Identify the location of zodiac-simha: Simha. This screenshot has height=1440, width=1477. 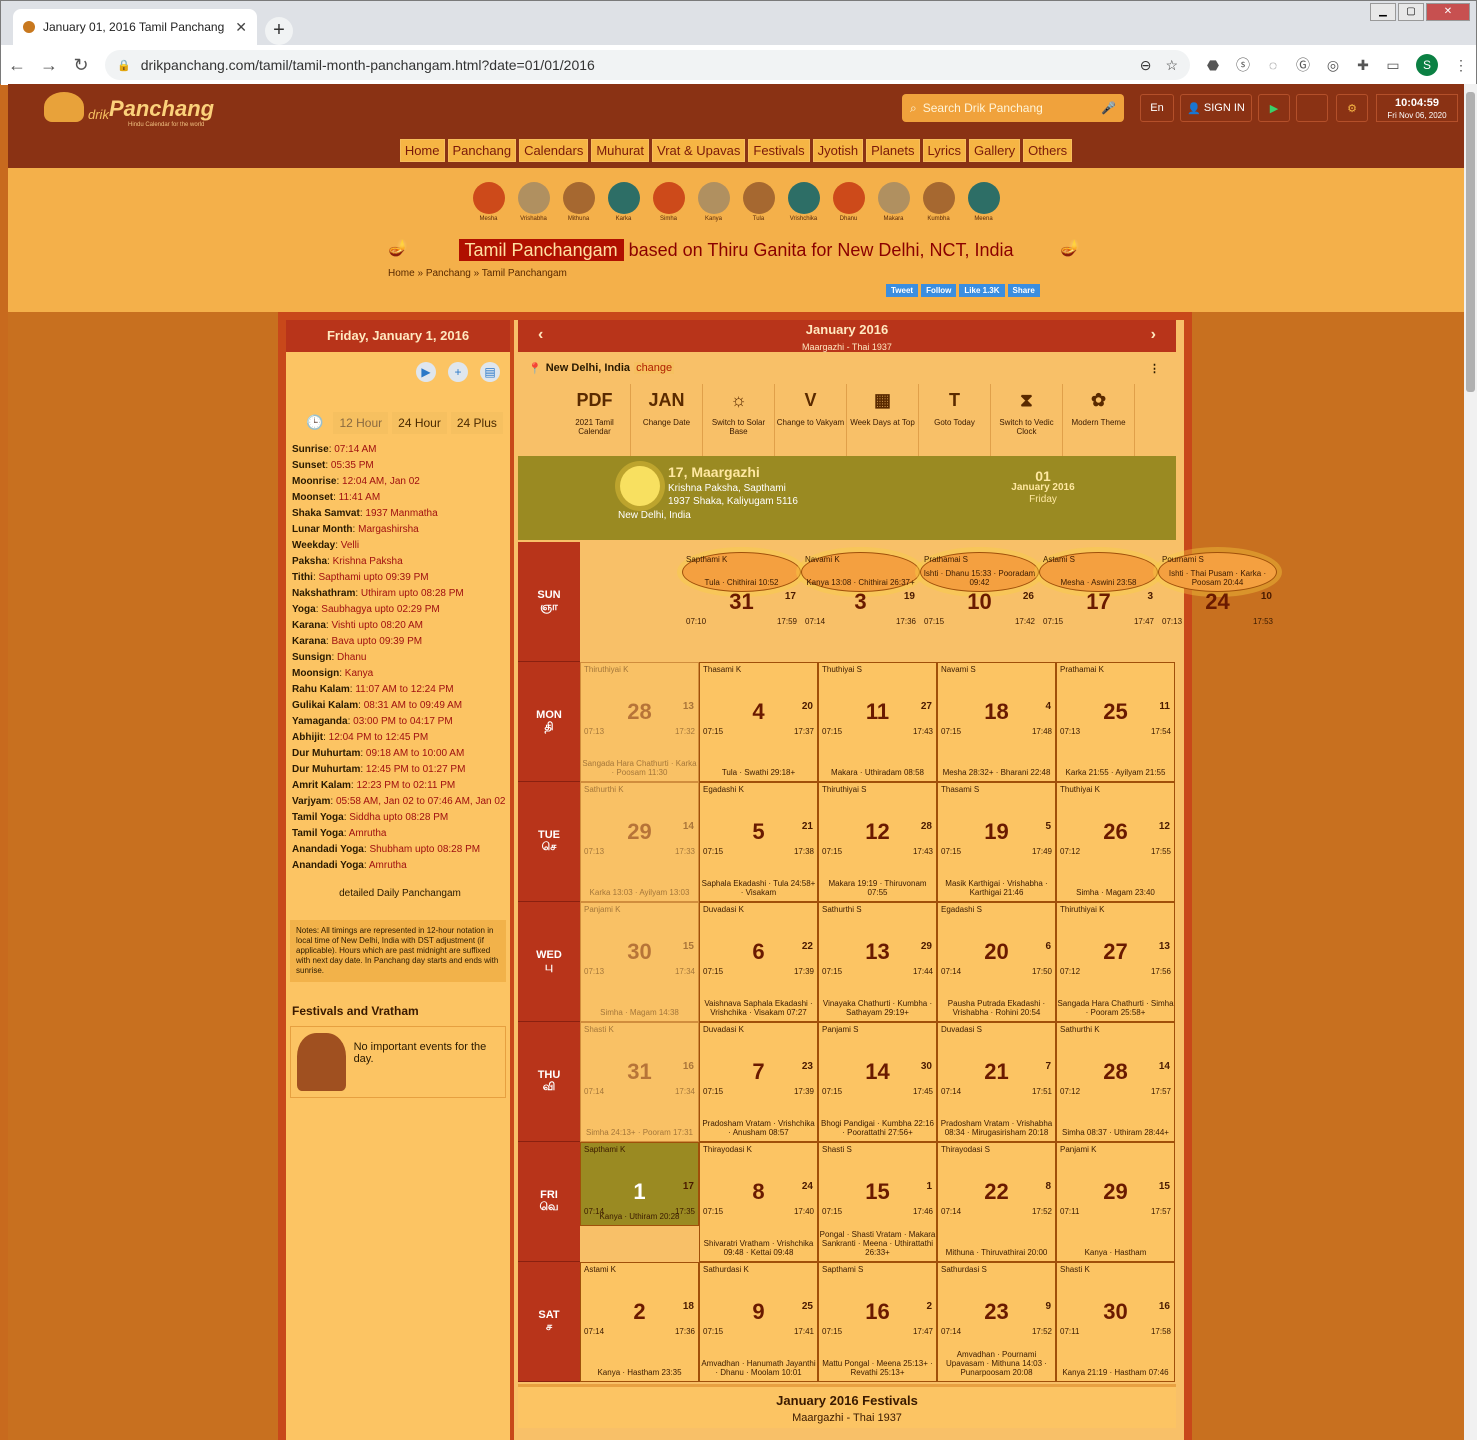
(669, 202).